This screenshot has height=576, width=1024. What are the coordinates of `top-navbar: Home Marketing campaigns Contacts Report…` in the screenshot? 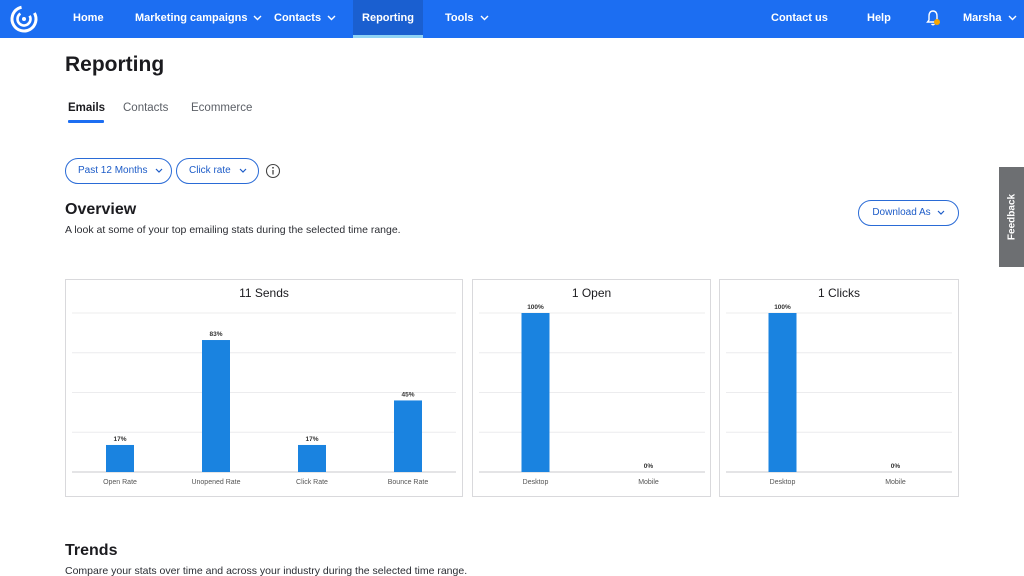 It's located at (512, 19).